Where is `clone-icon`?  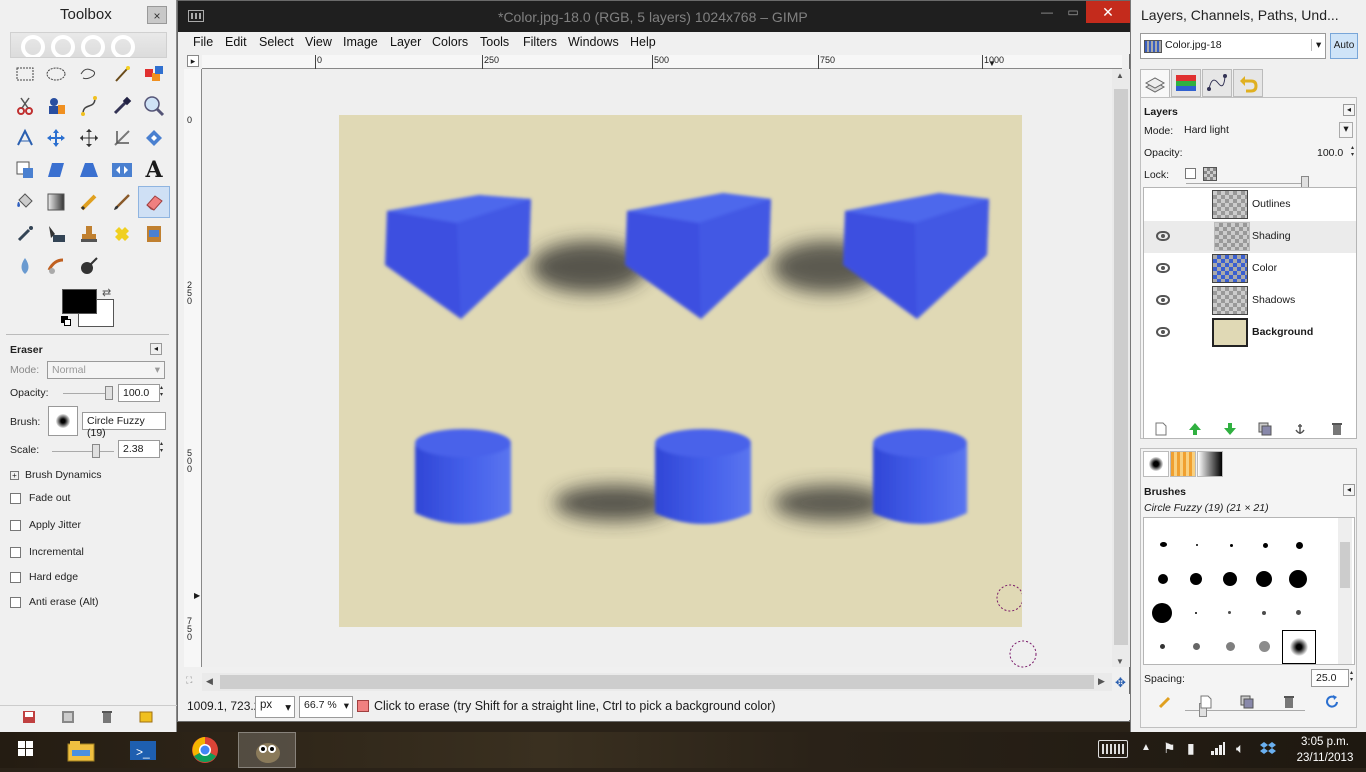
clone-icon is located at coordinates (89, 234).